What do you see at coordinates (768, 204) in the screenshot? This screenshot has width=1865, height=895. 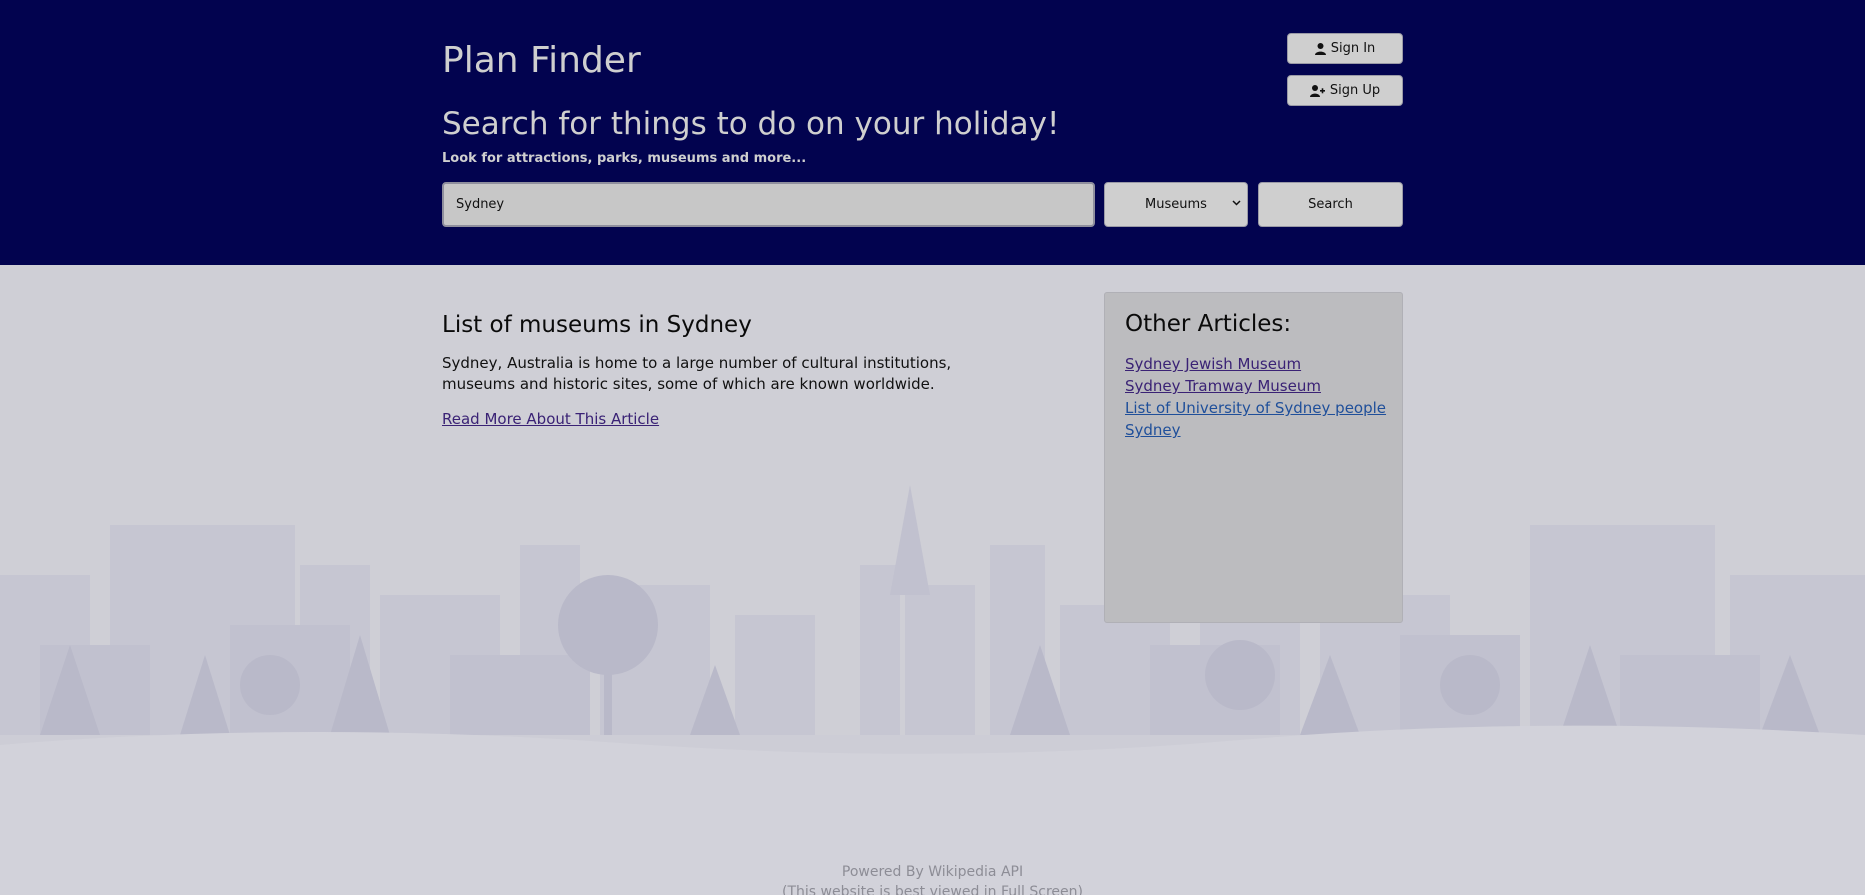 I see `search-input` at bounding box center [768, 204].